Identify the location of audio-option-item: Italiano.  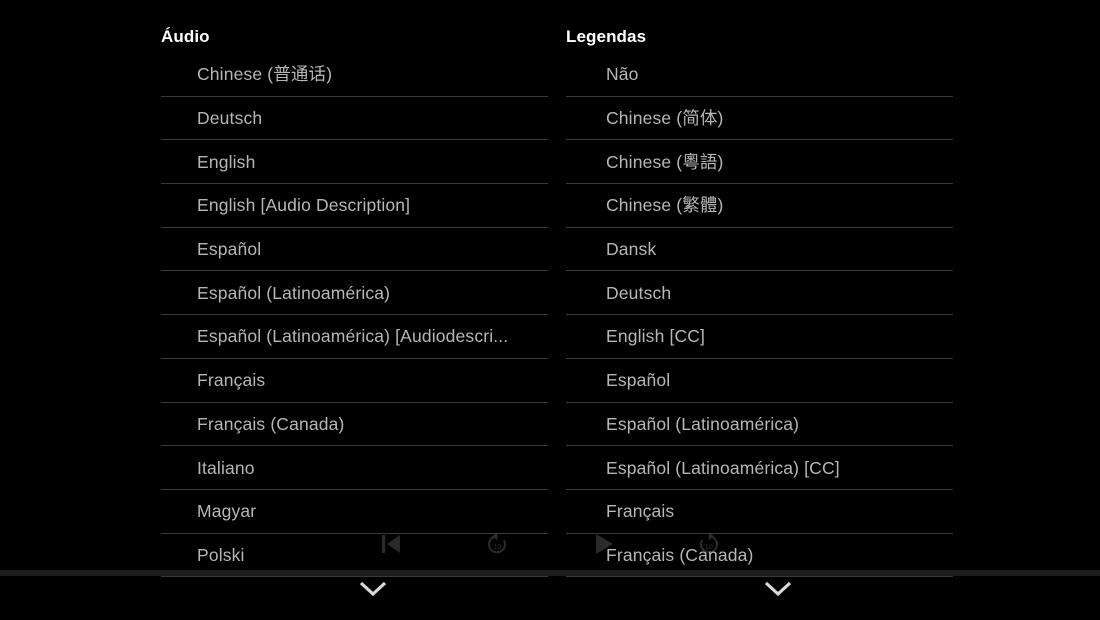
(354, 468).